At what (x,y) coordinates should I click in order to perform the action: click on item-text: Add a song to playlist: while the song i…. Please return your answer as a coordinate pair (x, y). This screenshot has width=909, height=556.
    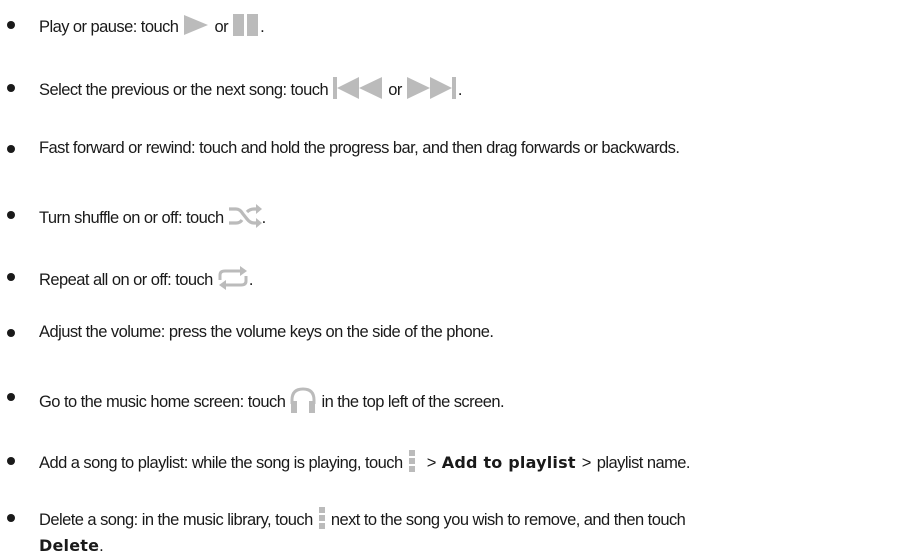
    Looking at the image, I should click on (221, 462).